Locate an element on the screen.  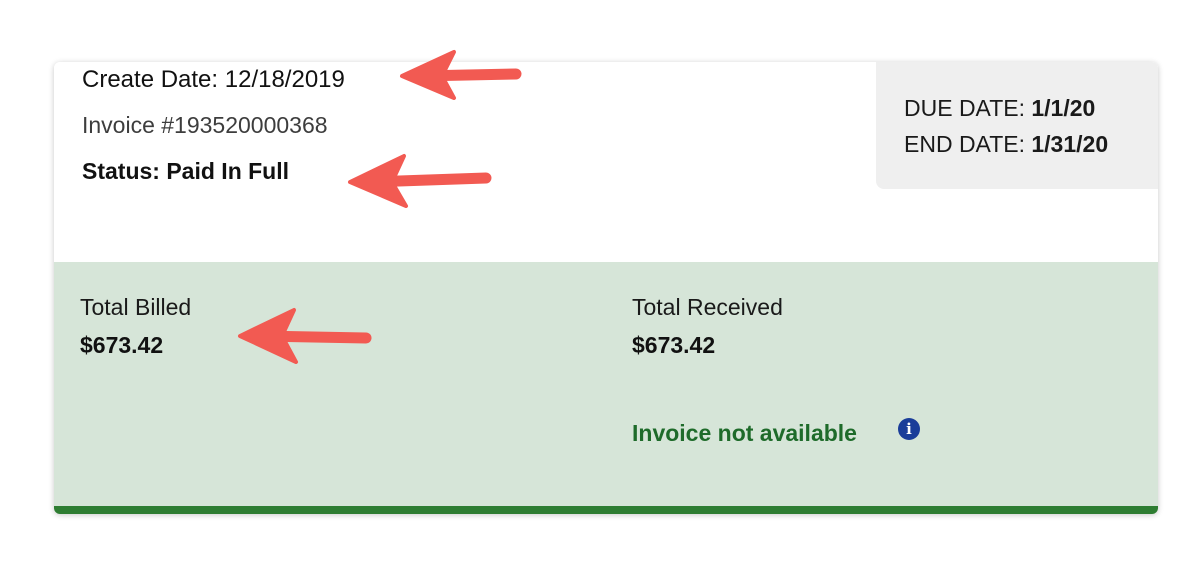
dates-panel: DUE DATE: 1/1/20 END DATE: 1/31/20 is located at coordinates (1017, 125).